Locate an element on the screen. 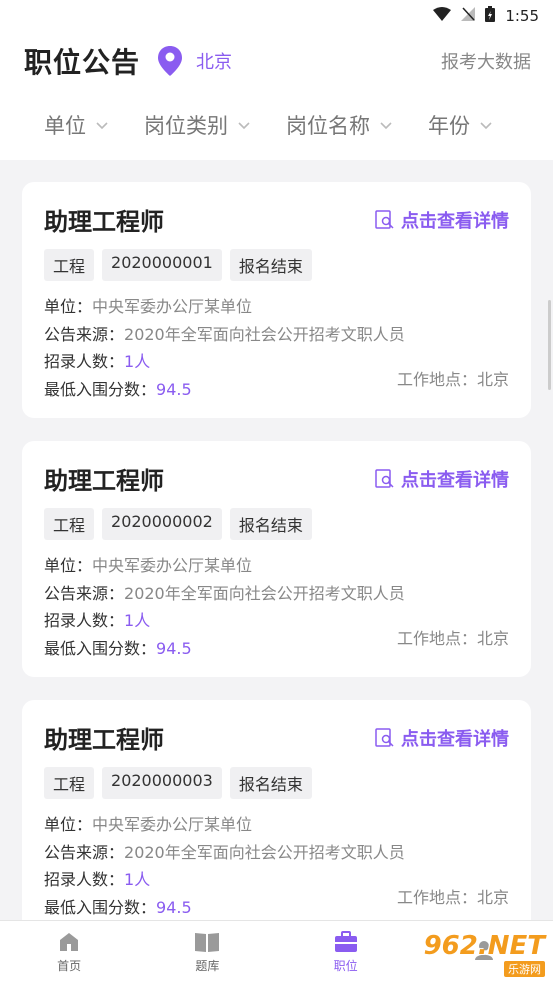 The height and width of the screenshot is (983, 553). watermark-subtext: 乐游网 is located at coordinates (524, 969).